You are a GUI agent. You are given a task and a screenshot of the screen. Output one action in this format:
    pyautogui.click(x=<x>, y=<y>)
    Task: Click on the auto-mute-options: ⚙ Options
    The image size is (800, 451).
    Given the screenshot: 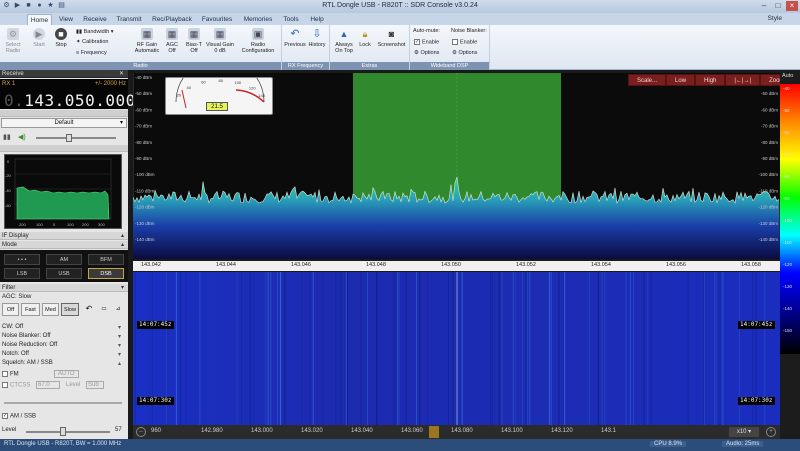 What is the action you would take?
    pyautogui.click(x=426, y=53)
    